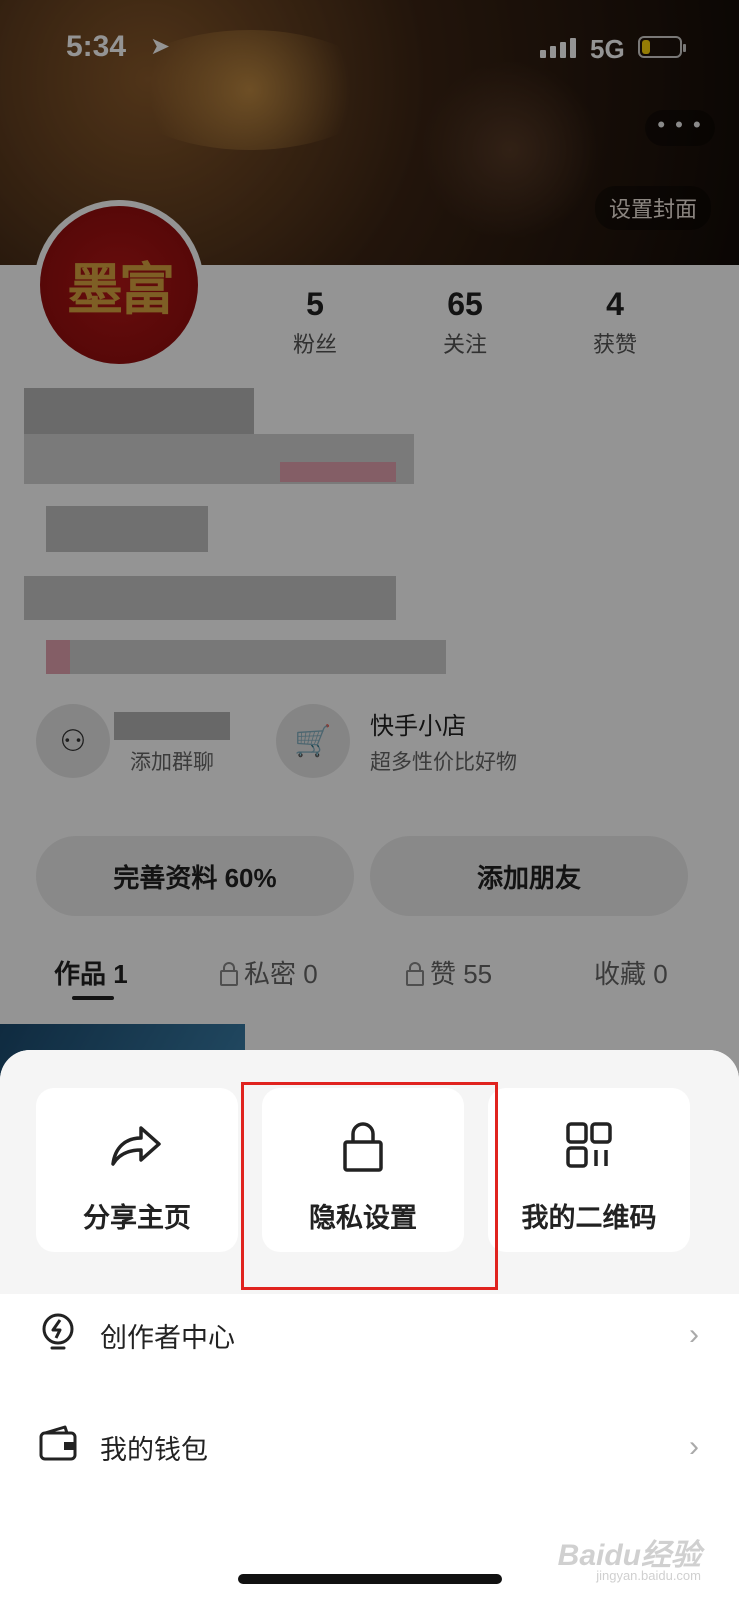 The image size is (739, 1600). I want to click on share-profile-card: 分享主页, so click(137, 1170).